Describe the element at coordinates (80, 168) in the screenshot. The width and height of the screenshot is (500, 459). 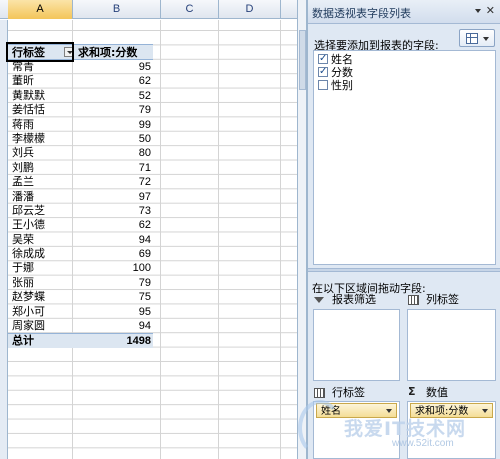
I see `pivot-data-row: 刘鹏 71` at that location.